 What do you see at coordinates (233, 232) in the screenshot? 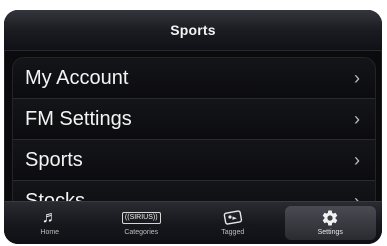
I see `tab-label-tagged: Tagged` at bounding box center [233, 232].